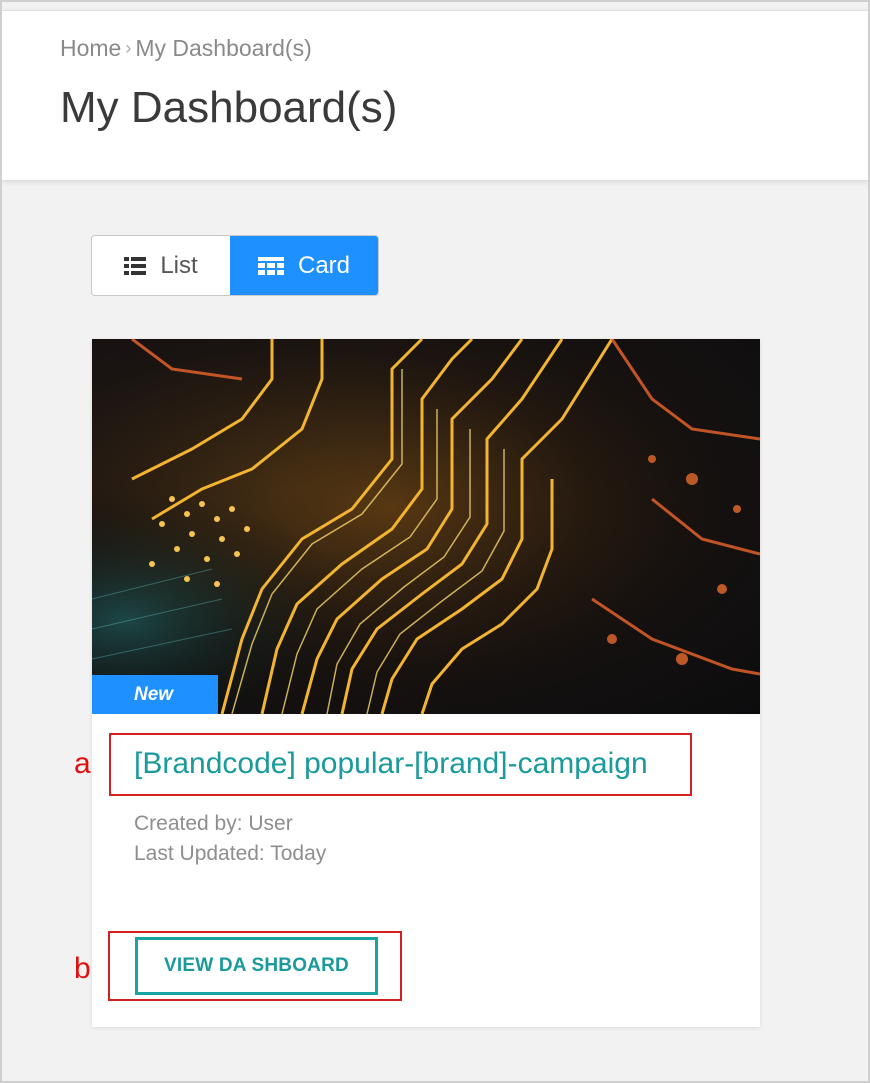 This screenshot has width=870, height=1083. I want to click on created-by-text: Created by: User, so click(213, 823).